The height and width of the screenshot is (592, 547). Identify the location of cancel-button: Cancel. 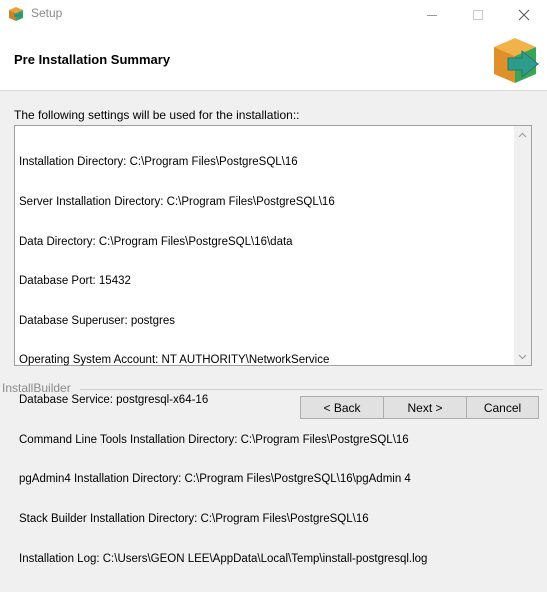
(502, 407).